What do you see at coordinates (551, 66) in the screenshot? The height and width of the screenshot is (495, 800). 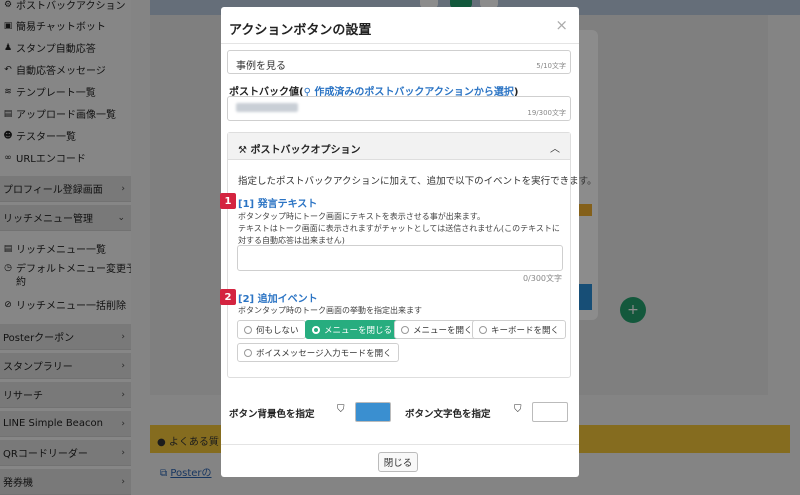 I see `label-char-count: 5/10文字` at bounding box center [551, 66].